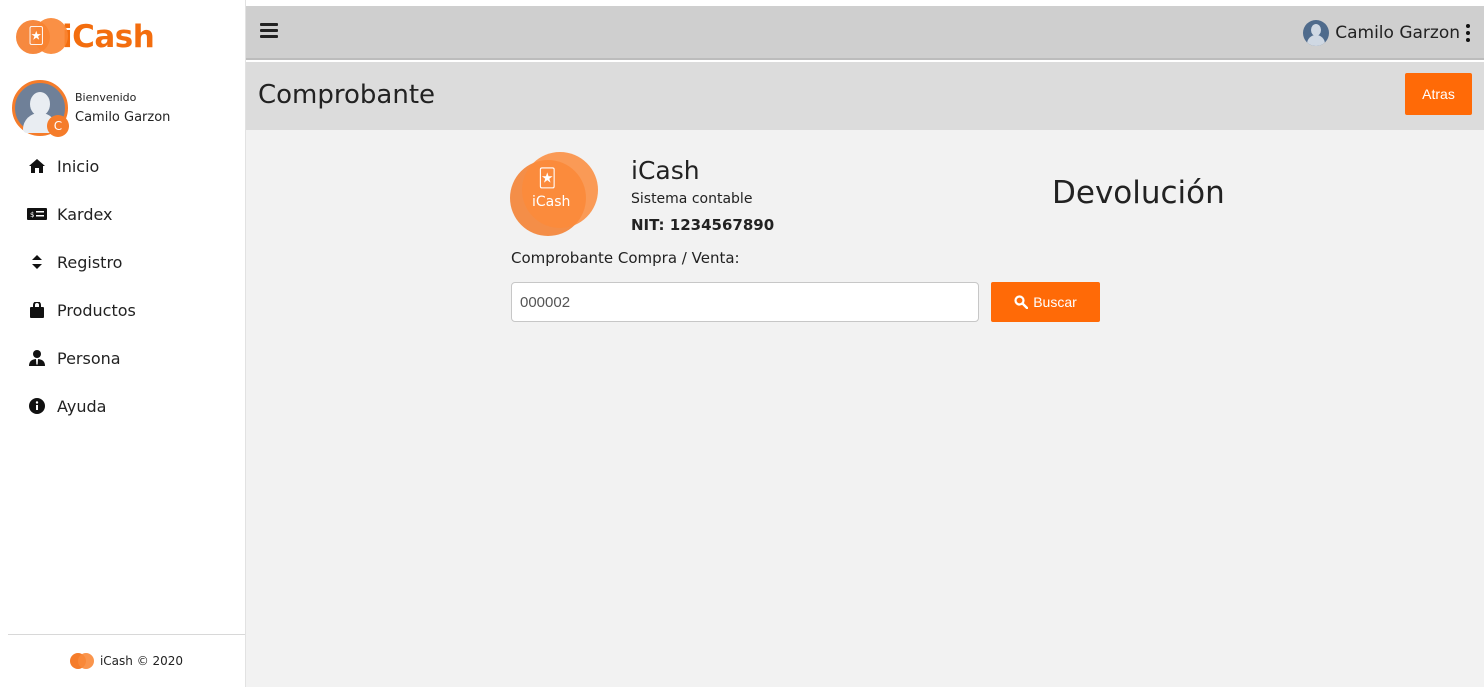  Describe the element at coordinates (78, 166) in the screenshot. I see `sidebar-item-label: Inicio` at that location.